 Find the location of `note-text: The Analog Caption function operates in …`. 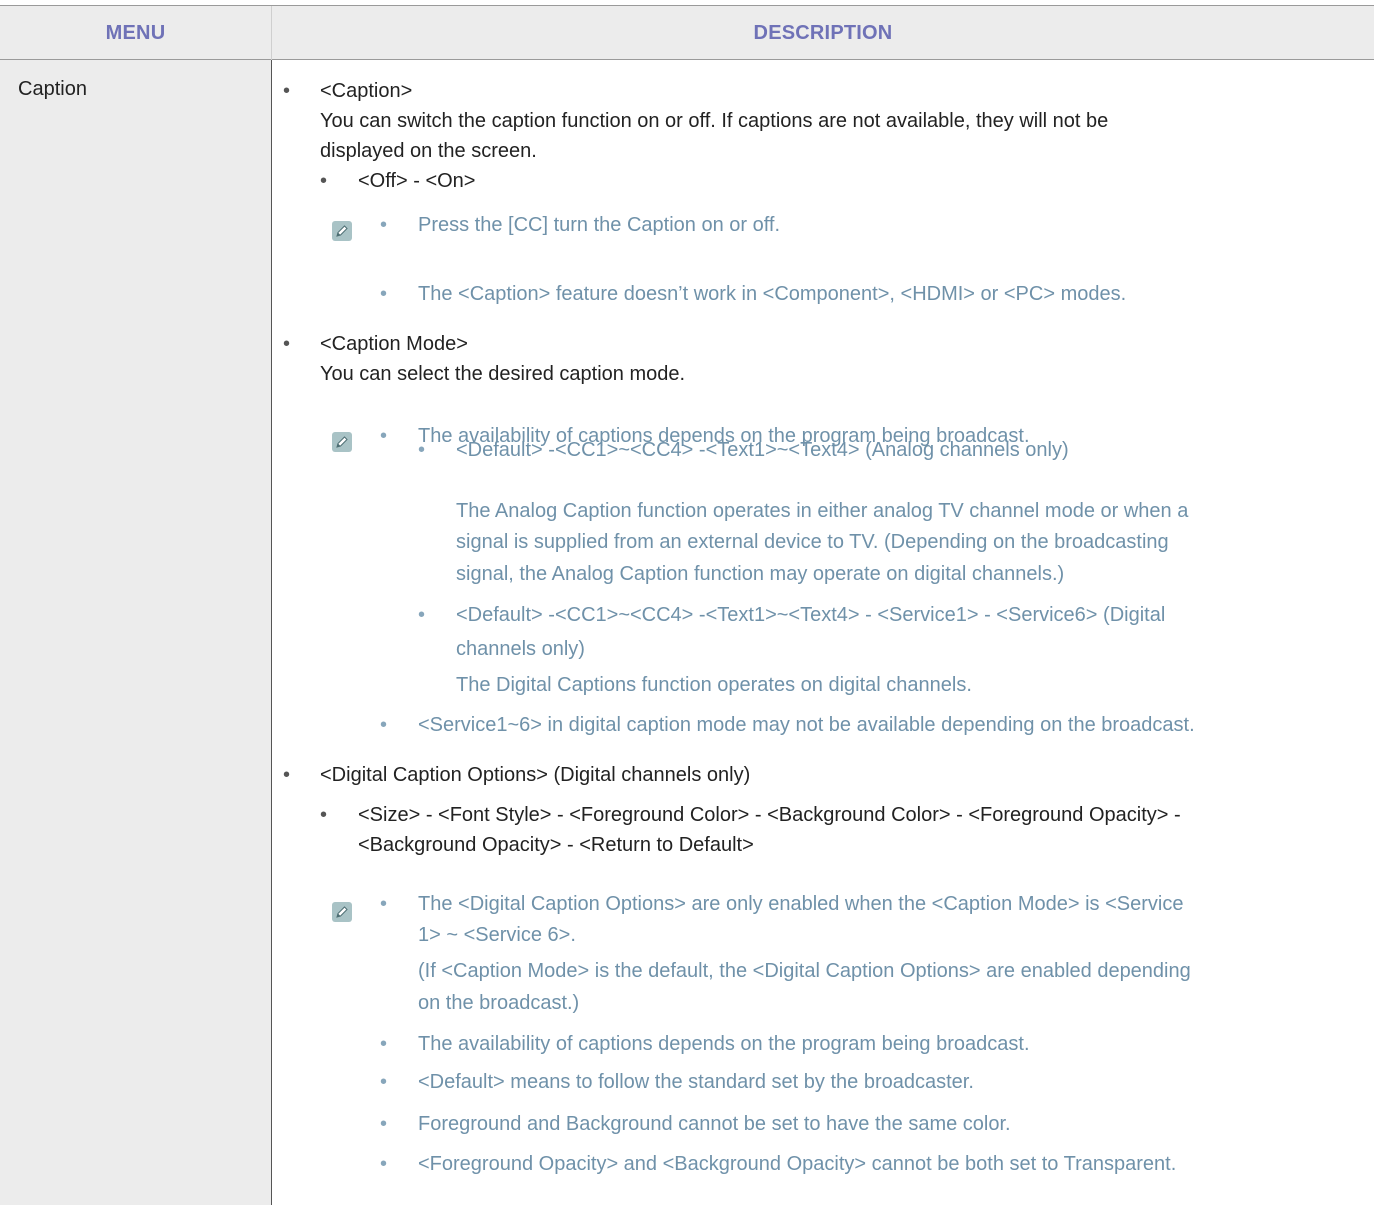

note-text: The Analog Caption function operates in … is located at coordinates (822, 511).